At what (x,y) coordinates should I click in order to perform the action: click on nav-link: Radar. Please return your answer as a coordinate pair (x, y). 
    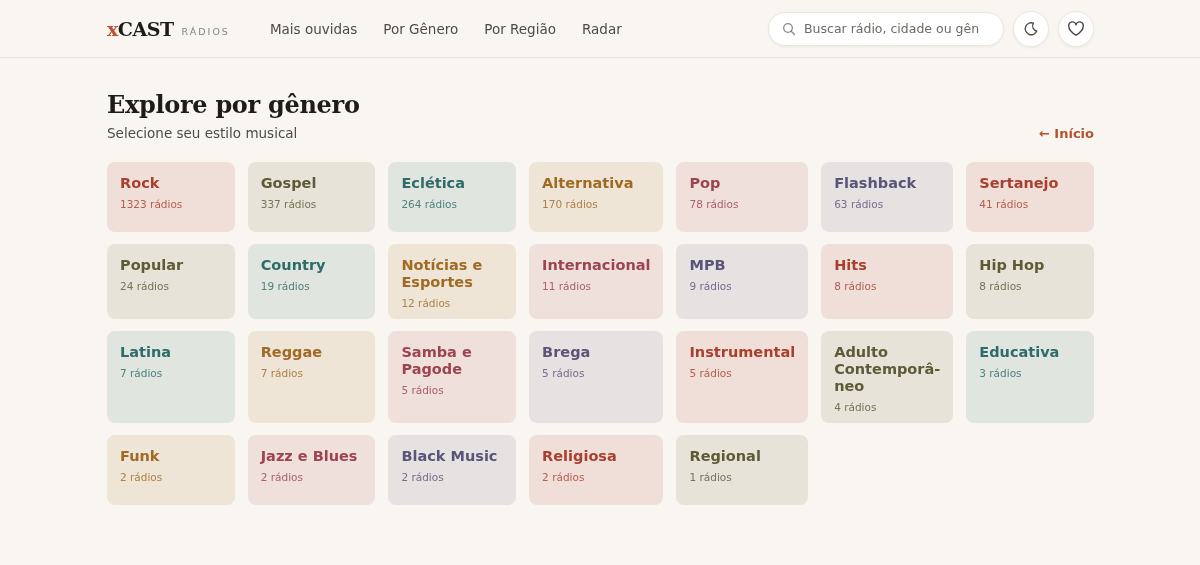
    Looking at the image, I should click on (601, 28).